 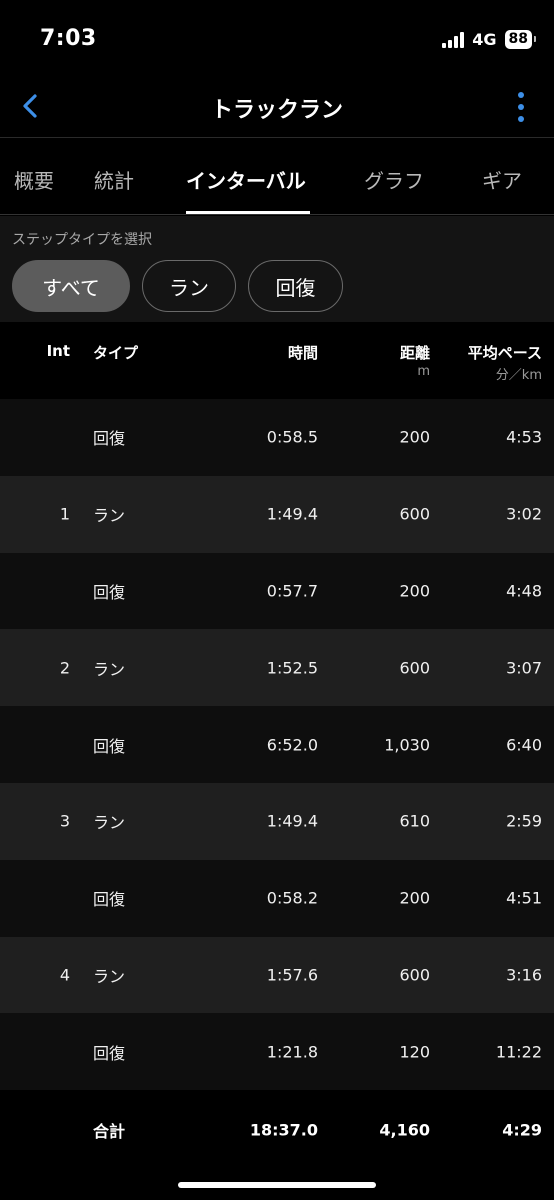 I want to click on cell-pace: 6:40, so click(x=524, y=745).